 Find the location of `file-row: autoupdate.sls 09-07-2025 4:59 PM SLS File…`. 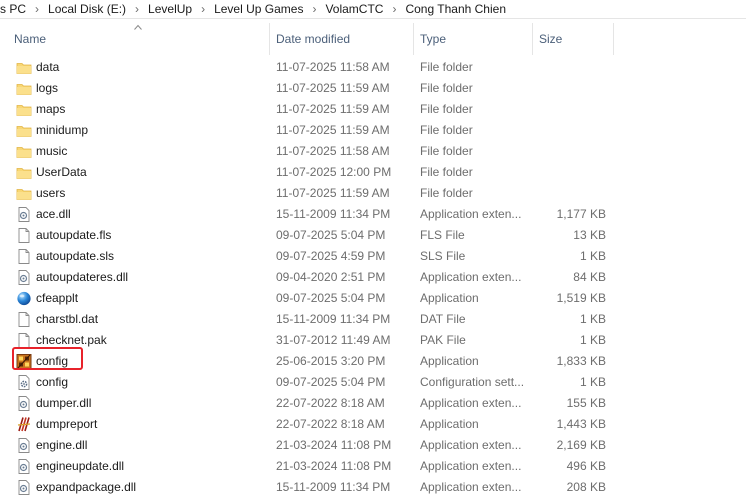

file-row: autoupdate.sls 09-07-2025 4:59 PM SLS File… is located at coordinates (373, 256).